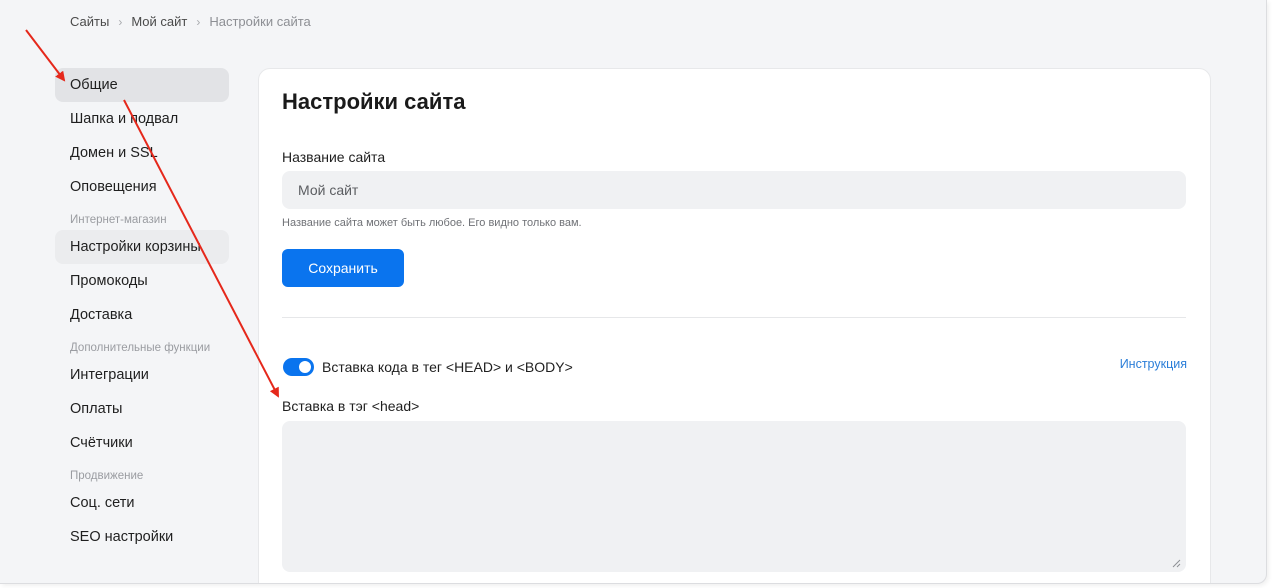 The width and height of the screenshot is (1272, 588). What do you see at coordinates (159, 21) in the screenshot?
I see `breadcrumb-my-site: Мой сайт` at bounding box center [159, 21].